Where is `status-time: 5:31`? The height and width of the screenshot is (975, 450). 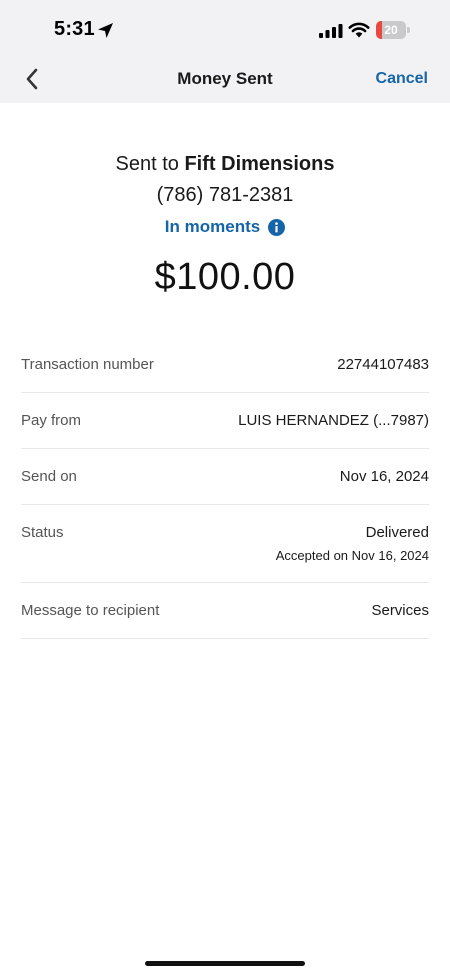
status-time: 5:31 is located at coordinates (74, 29).